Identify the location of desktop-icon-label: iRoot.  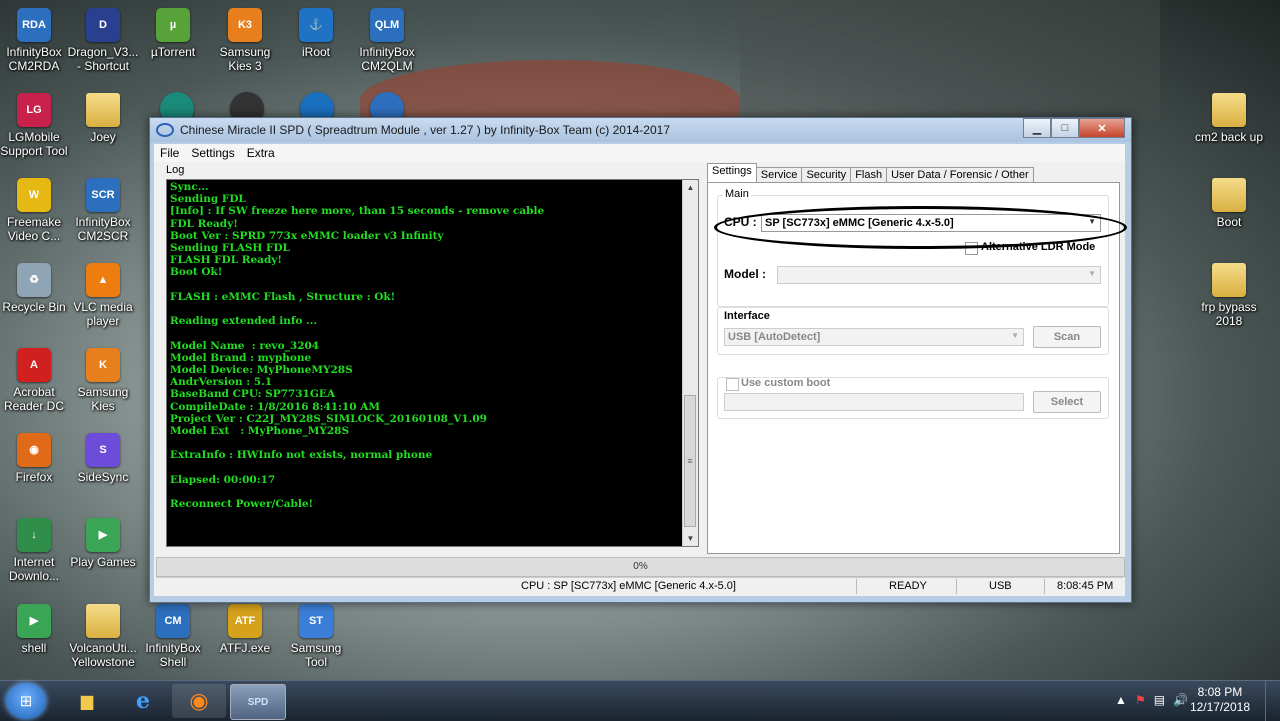
(315, 52).